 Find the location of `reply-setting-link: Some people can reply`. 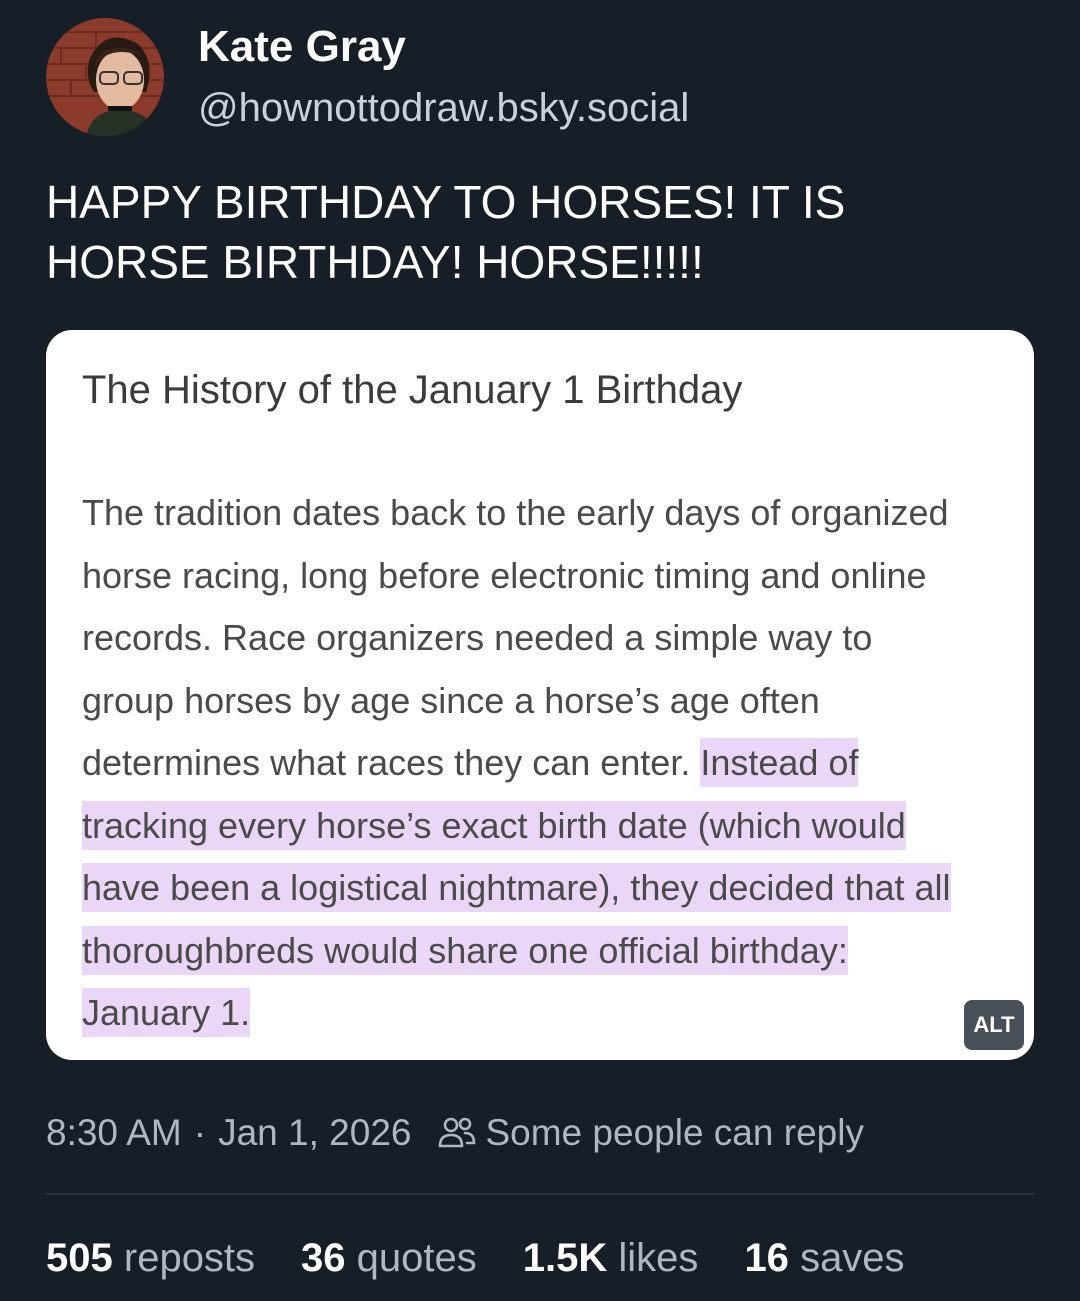

reply-setting-link: Some people can reply is located at coordinates (674, 1133).